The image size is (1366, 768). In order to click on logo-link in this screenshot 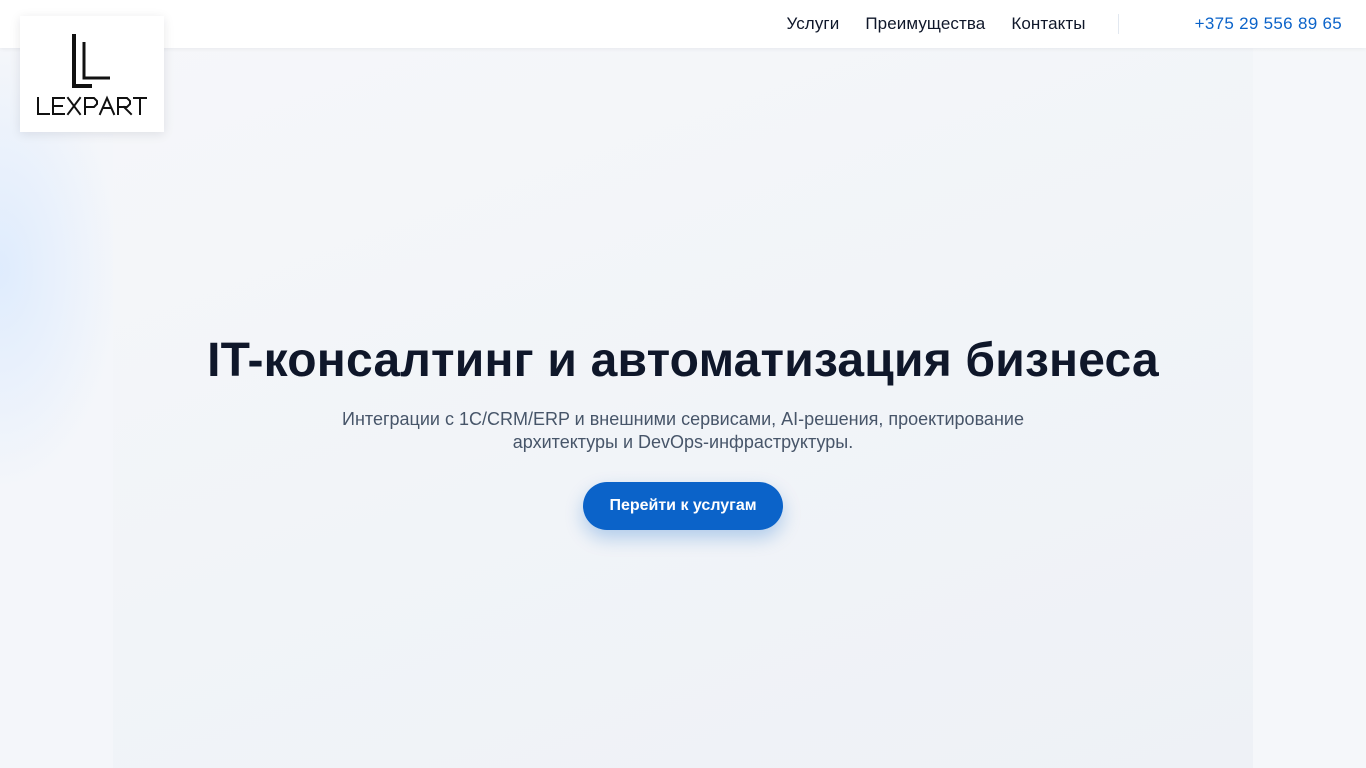, I will do `click(92, 74)`.